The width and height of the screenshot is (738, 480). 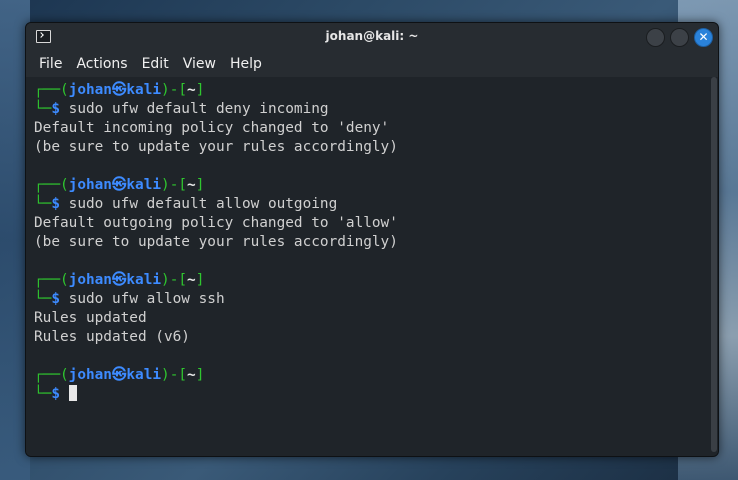 What do you see at coordinates (703, 37) in the screenshot?
I see `close-icon: ✕` at bounding box center [703, 37].